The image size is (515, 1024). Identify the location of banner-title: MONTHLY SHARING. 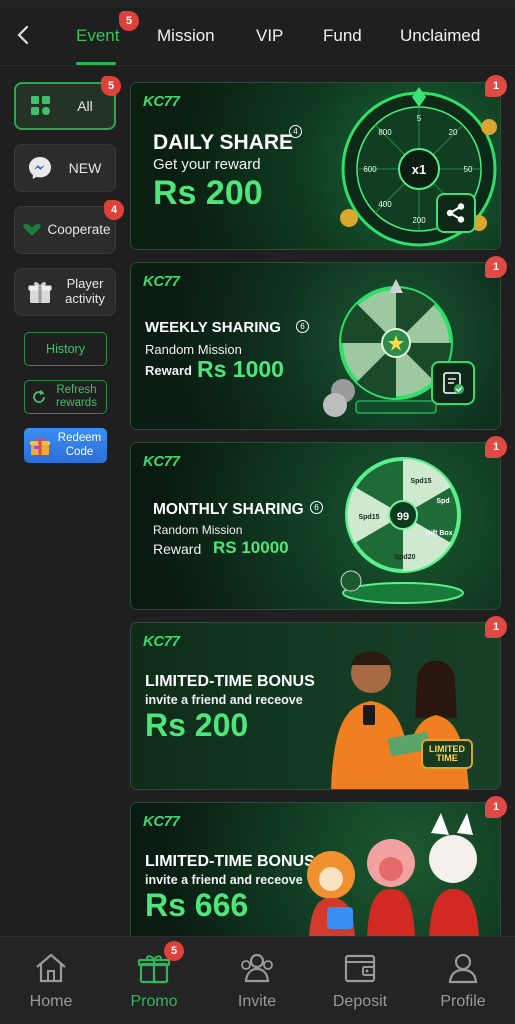
(228, 509).